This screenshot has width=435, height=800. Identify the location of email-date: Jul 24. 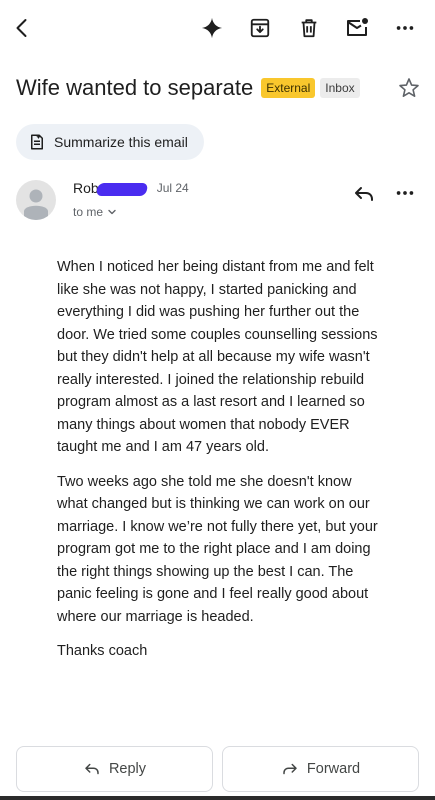
(172, 188).